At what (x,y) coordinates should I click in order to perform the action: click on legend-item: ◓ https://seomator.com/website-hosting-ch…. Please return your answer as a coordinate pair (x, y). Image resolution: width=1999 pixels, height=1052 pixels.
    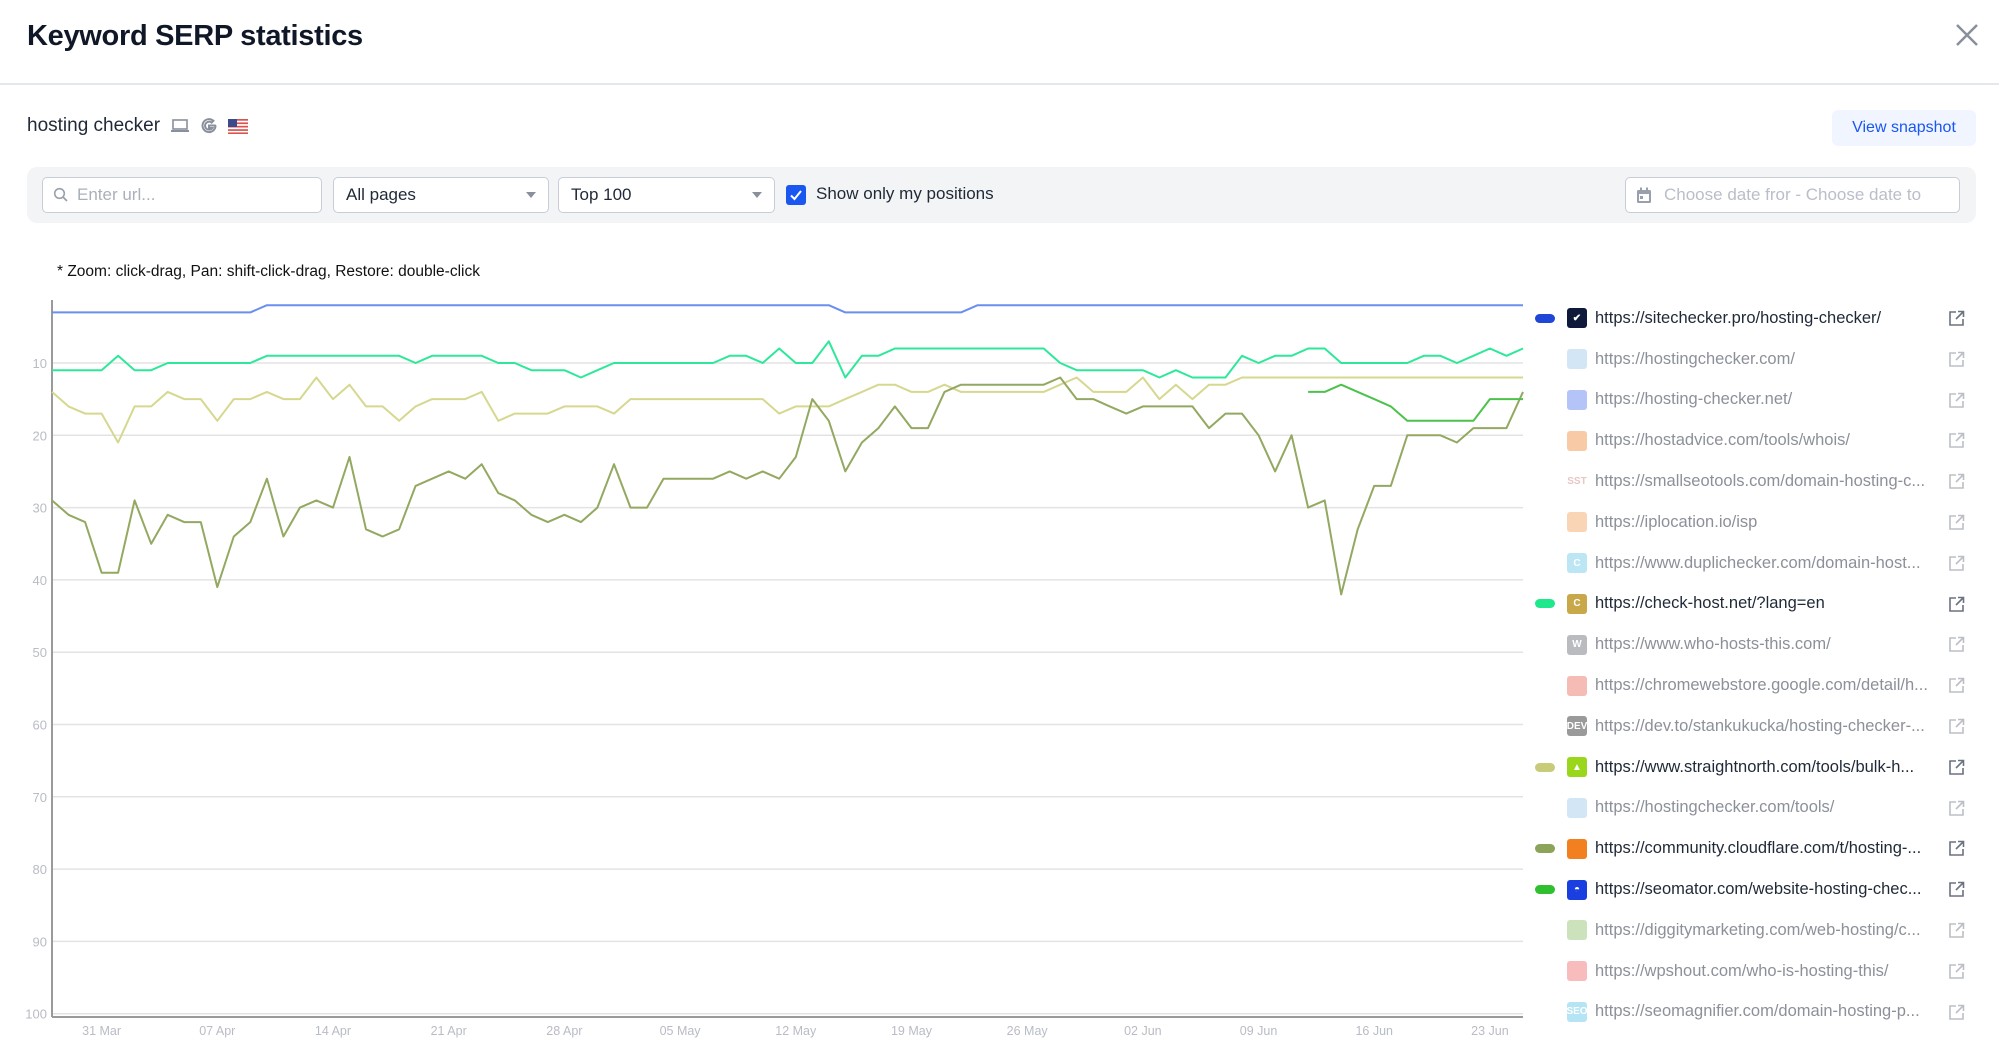
    Looking at the image, I should click on (1755, 889).